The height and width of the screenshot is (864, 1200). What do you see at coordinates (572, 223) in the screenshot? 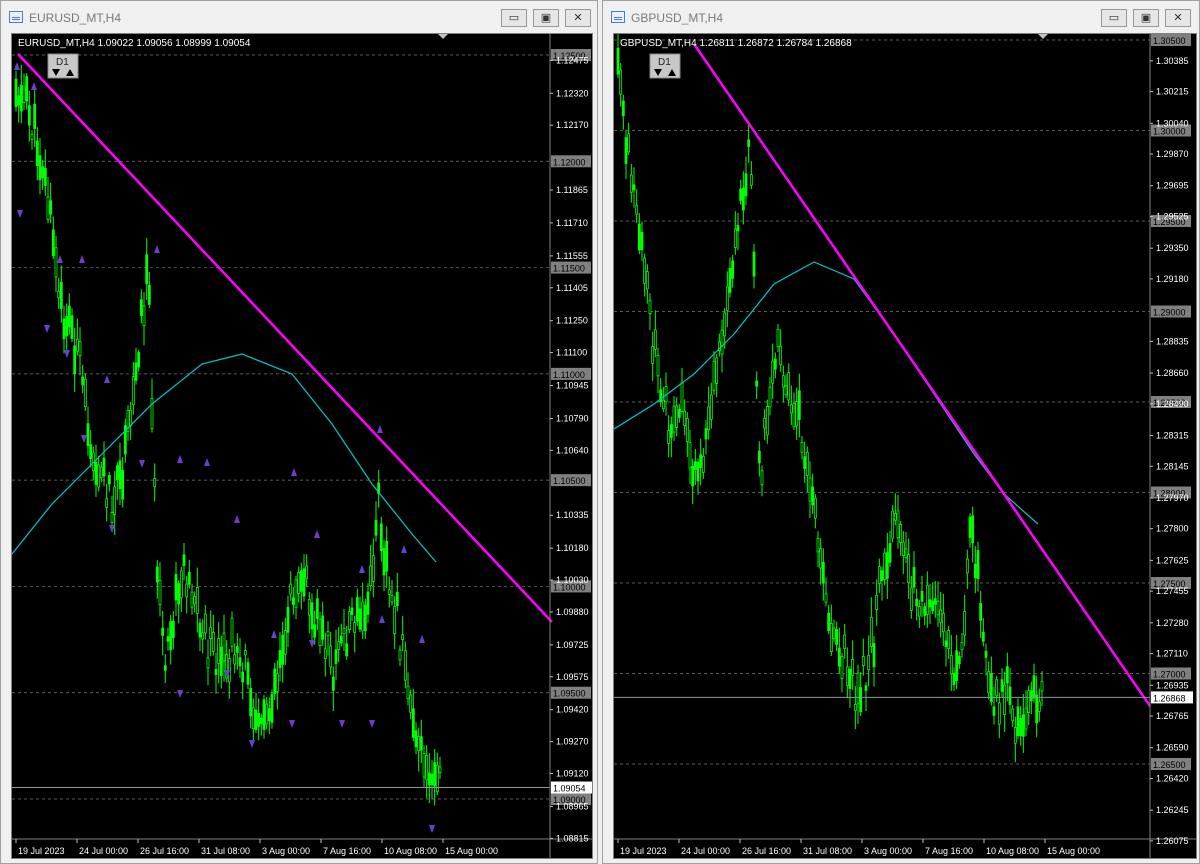
I see `price-tick-label: 1.11710` at bounding box center [572, 223].